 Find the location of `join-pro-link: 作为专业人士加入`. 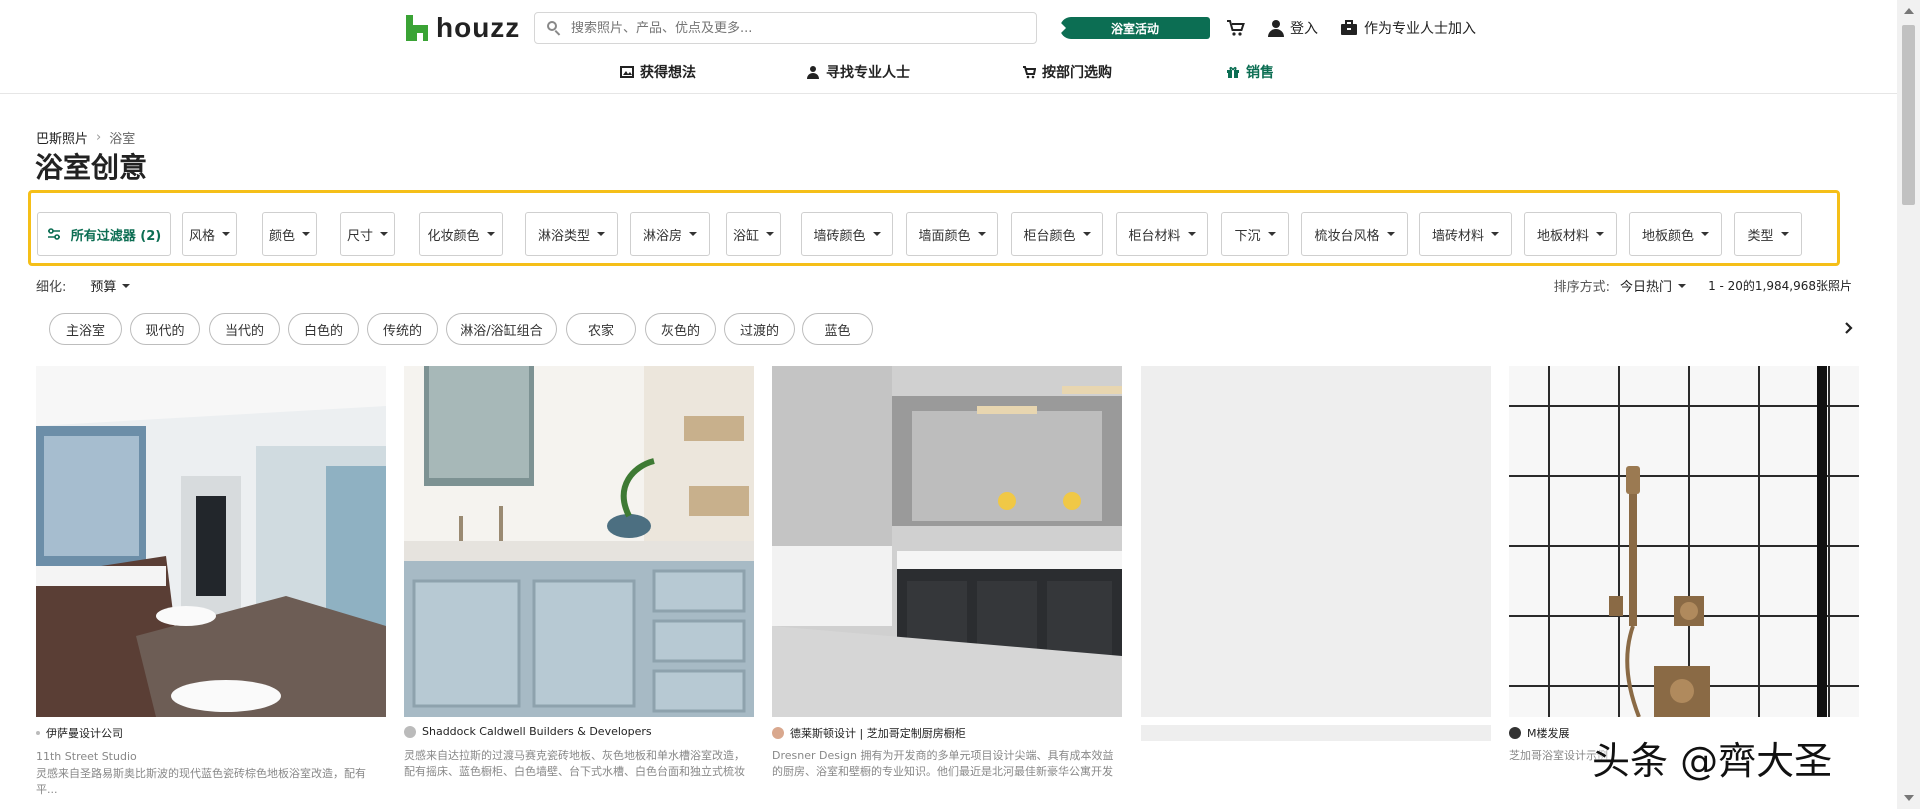

join-pro-link: 作为专业人士加入 is located at coordinates (1408, 28).